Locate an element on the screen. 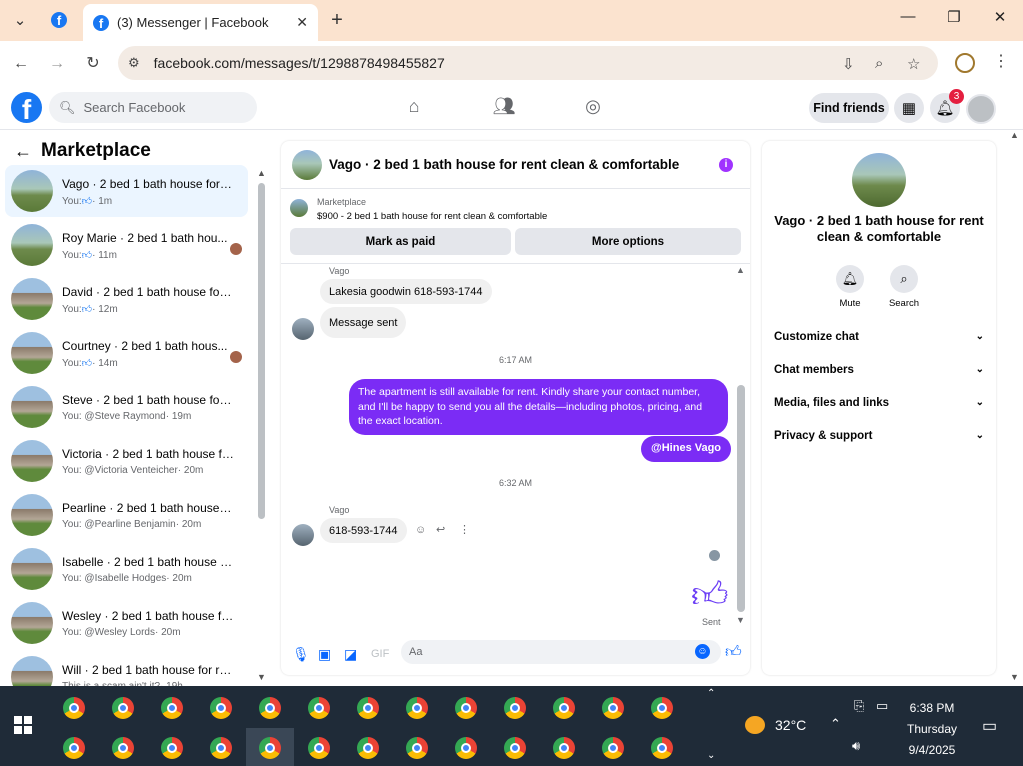  forward-button: → is located at coordinates (57, 64).